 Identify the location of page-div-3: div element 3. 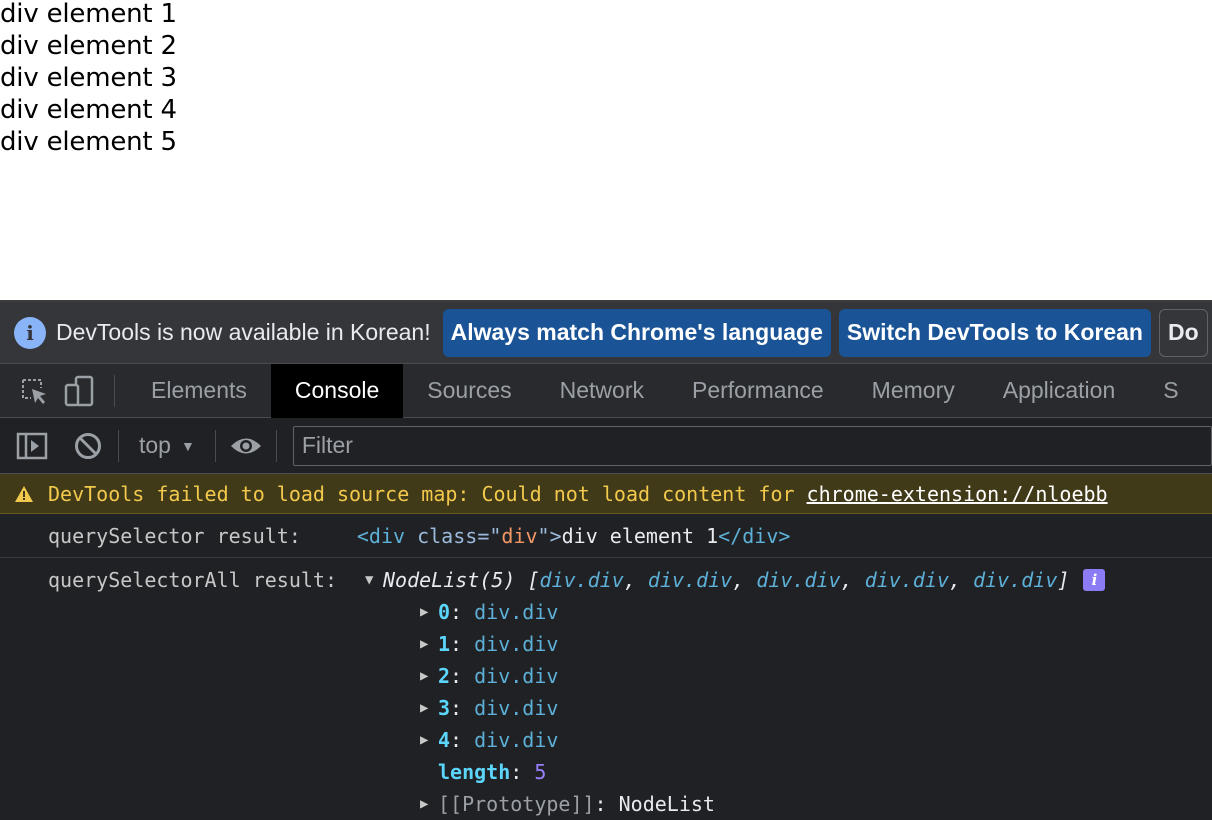
(88, 78).